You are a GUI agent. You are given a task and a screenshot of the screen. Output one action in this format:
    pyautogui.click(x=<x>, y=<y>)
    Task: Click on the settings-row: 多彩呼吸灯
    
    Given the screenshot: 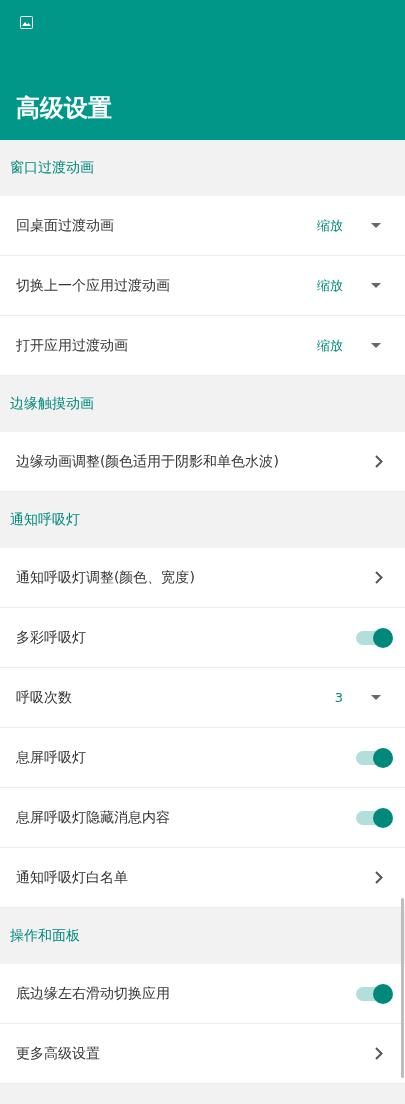 What is the action you would take?
    pyautogui.click(x=202, y=638)
    